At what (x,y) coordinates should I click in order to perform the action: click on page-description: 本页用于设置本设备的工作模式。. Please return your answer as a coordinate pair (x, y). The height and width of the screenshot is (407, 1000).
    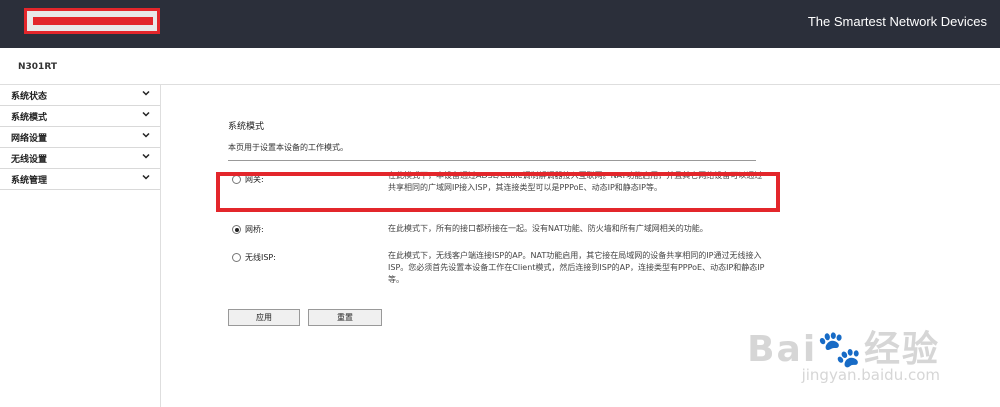
    Looking at the image, I should click on (288, 147).